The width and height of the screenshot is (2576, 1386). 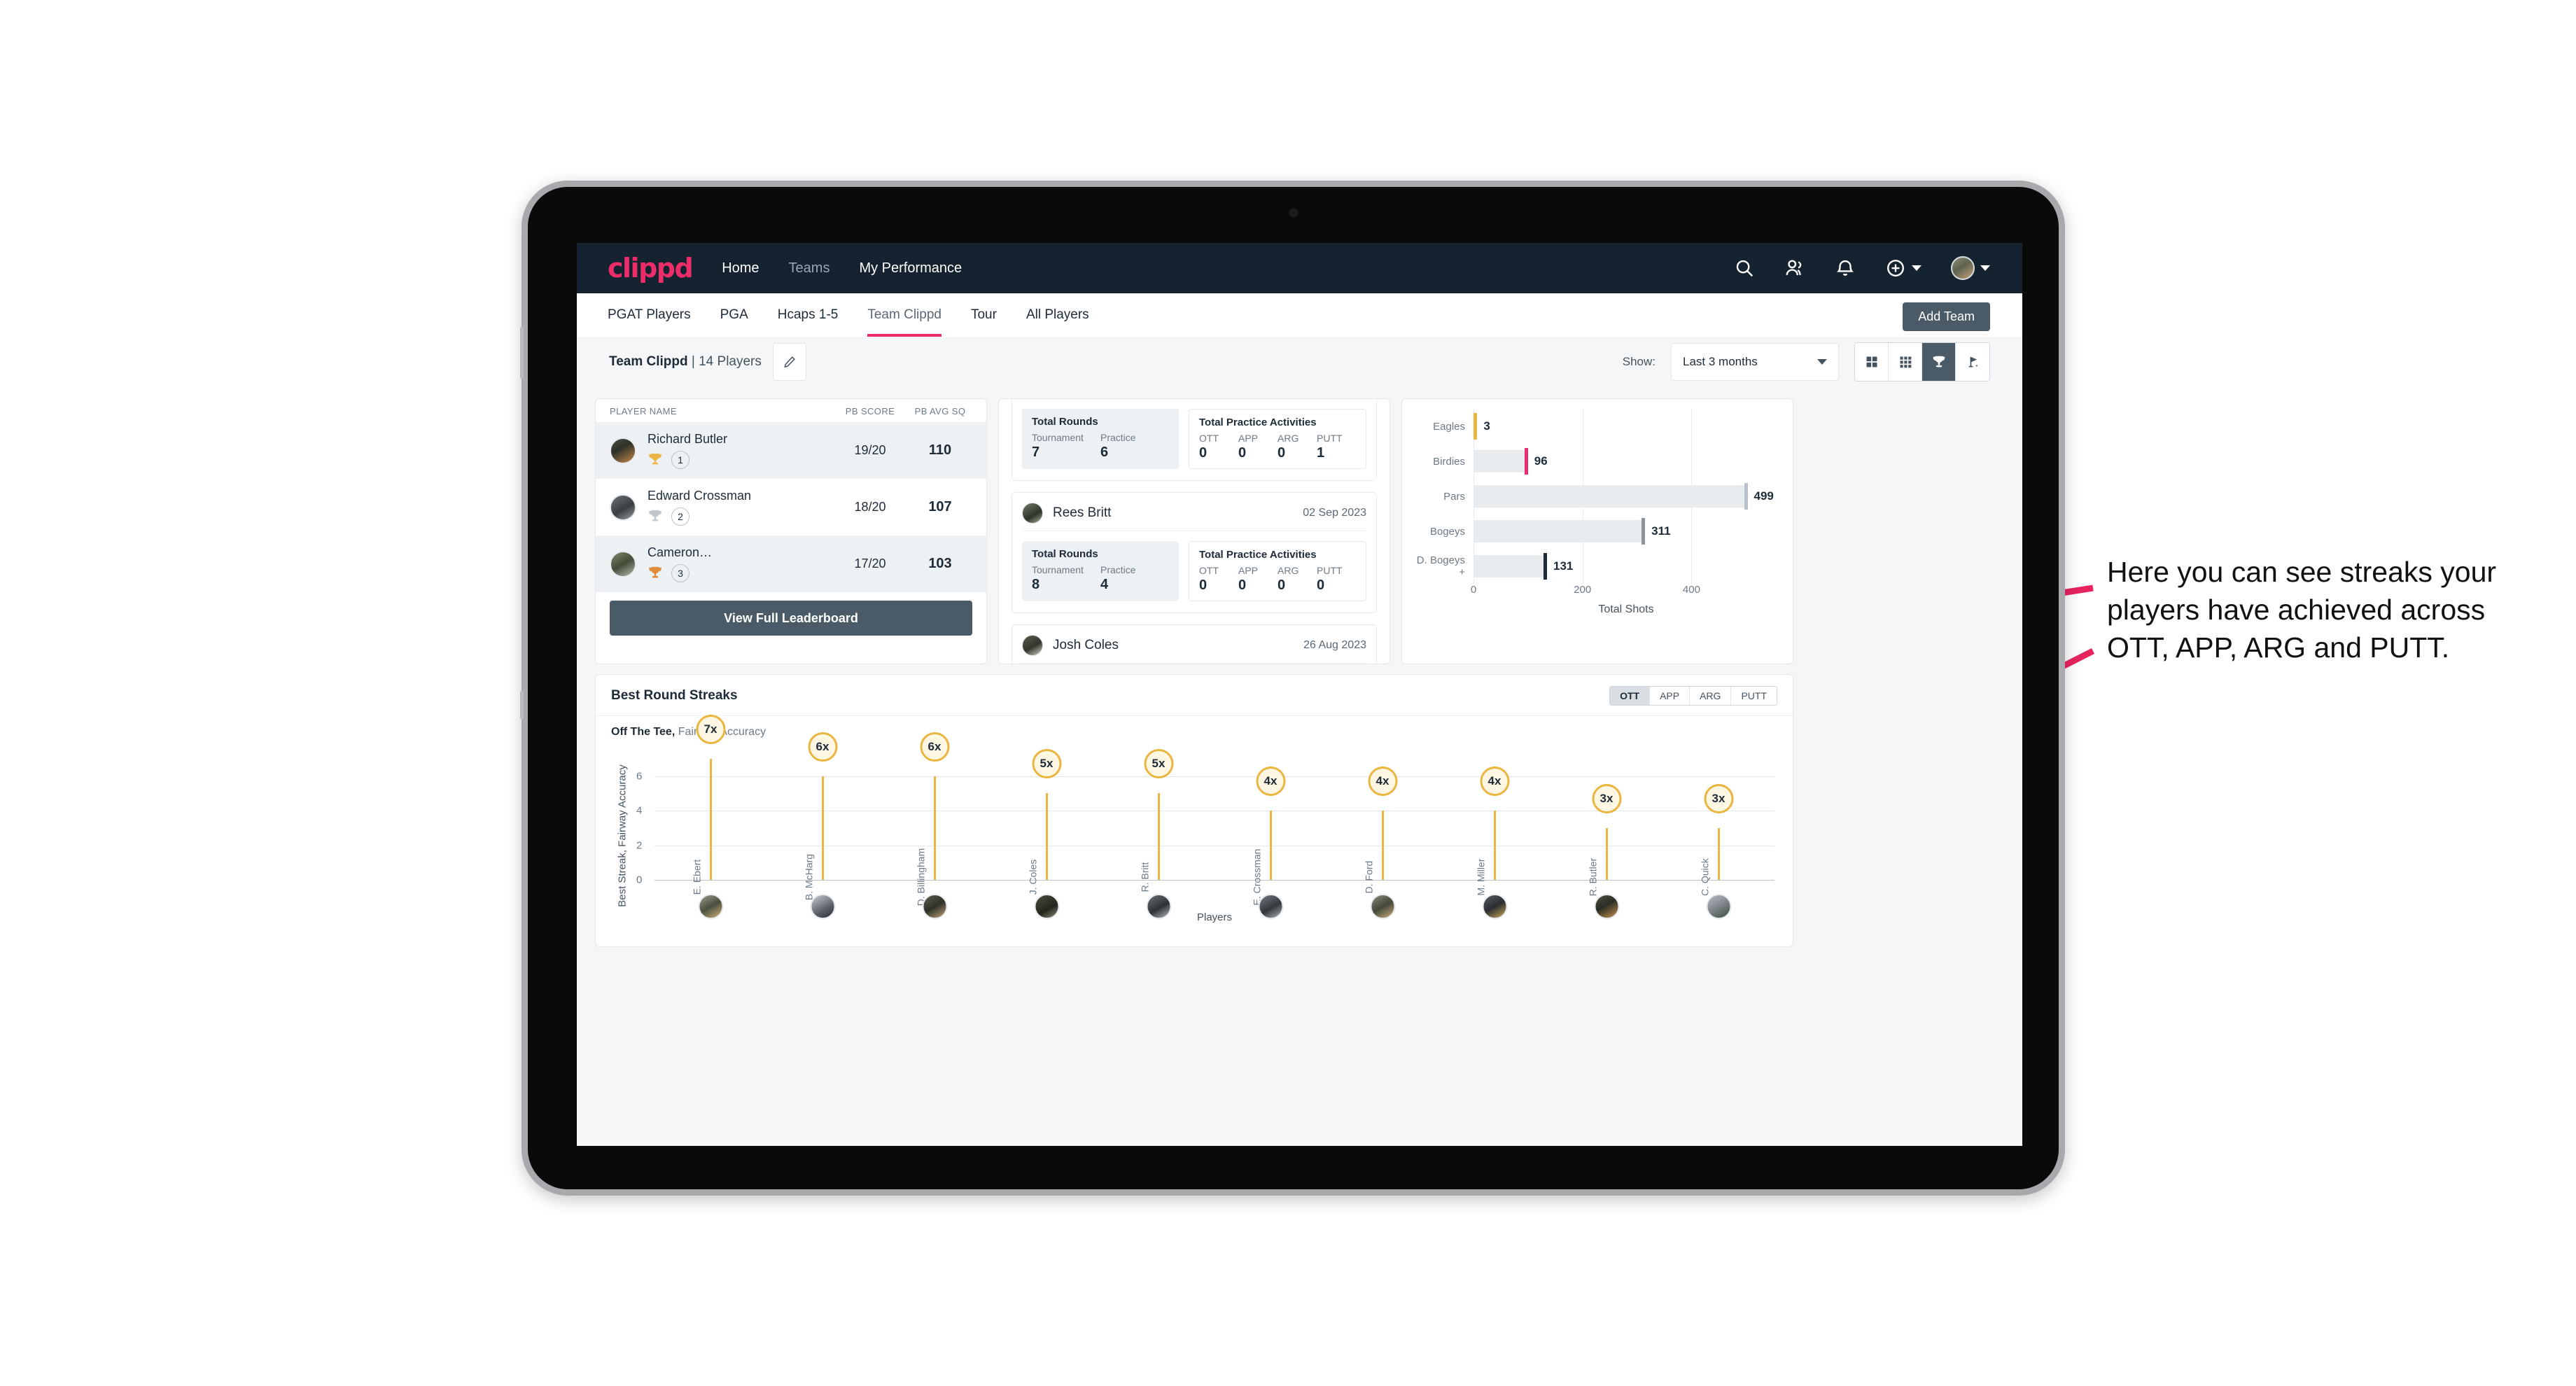 I want to click on leaderboard-header-row: PLAYER NAME PB SCORE PB AVG SQ, so click(x=791, y=410).